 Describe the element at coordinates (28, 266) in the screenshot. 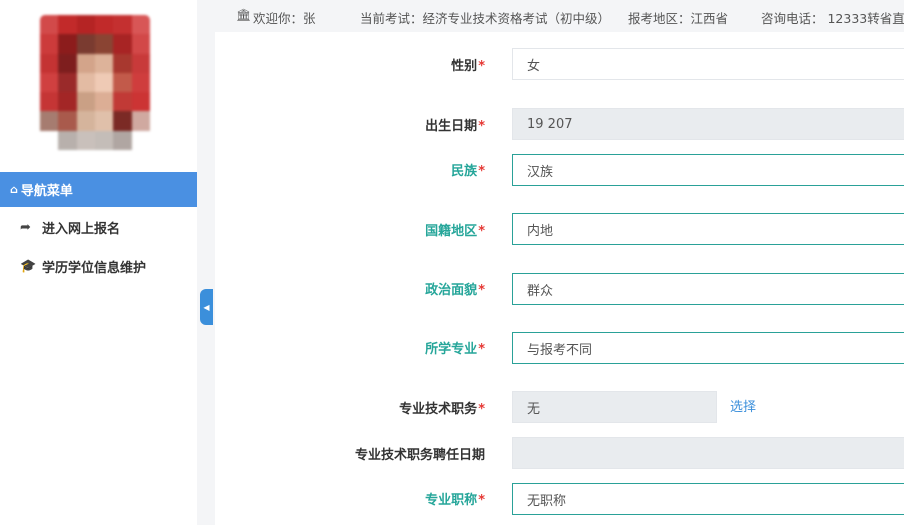

I see `graduation-cap-icon: 🎓` at that location.